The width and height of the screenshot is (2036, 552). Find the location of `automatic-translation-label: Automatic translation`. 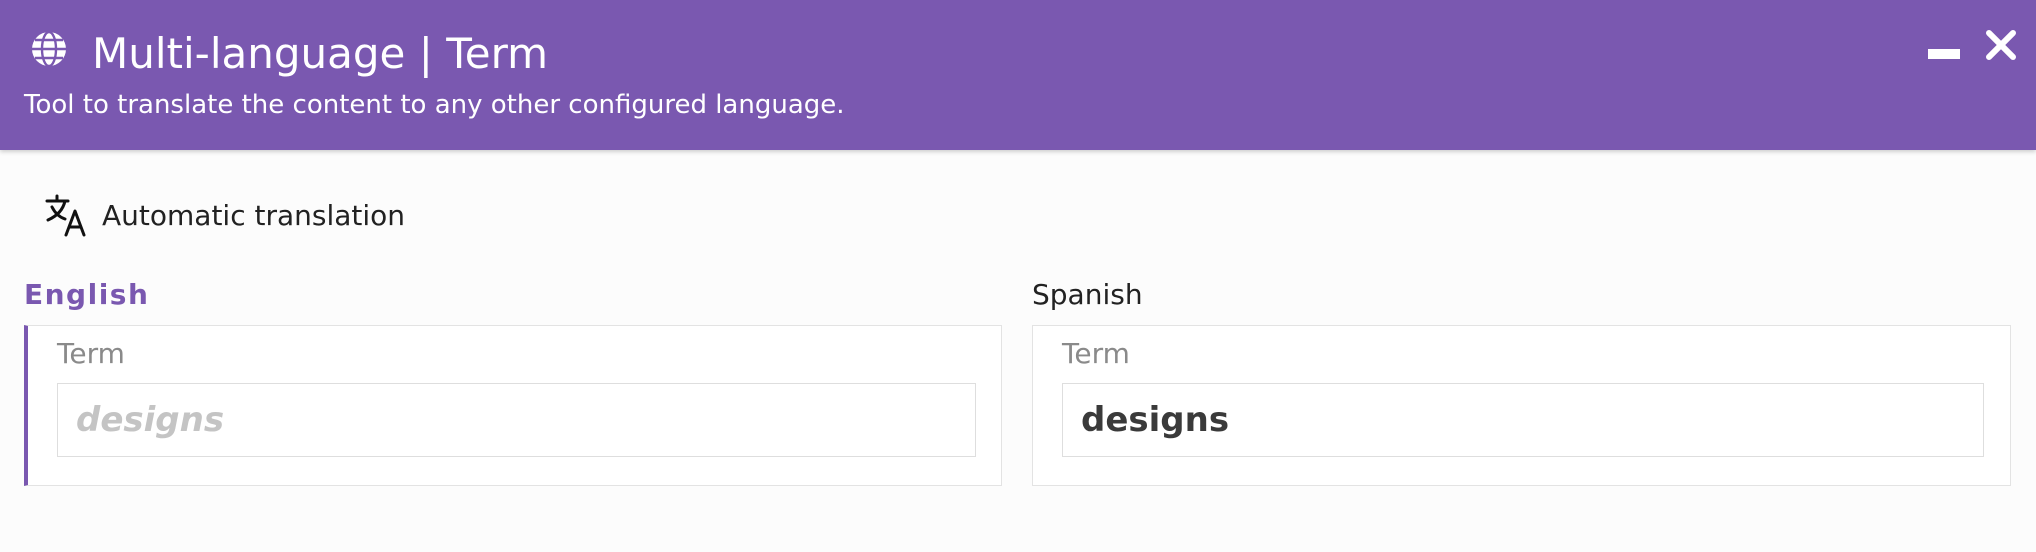

automatic-translation-label: Automatic translation is located at coordinates (254, 215).